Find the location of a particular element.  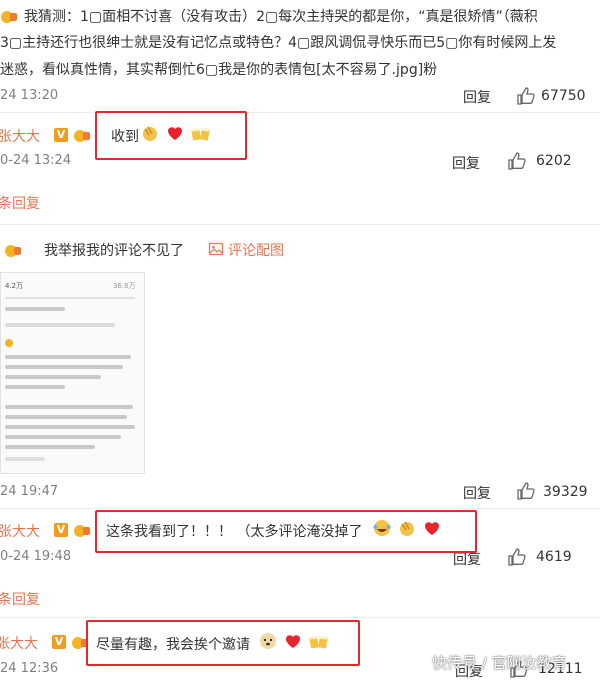

comment-text-line3: 迷惑，看似真性情，其实帮倒忙6▢我是你的表情包[太不容易了.jpg]粉 is located at coordinates (219, 70).